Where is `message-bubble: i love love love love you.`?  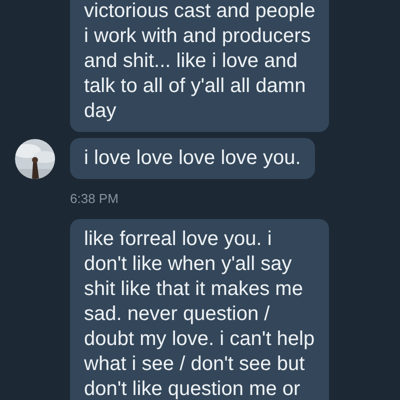
message-bubble: i love love love love you. is located at coordinates (192, 158).